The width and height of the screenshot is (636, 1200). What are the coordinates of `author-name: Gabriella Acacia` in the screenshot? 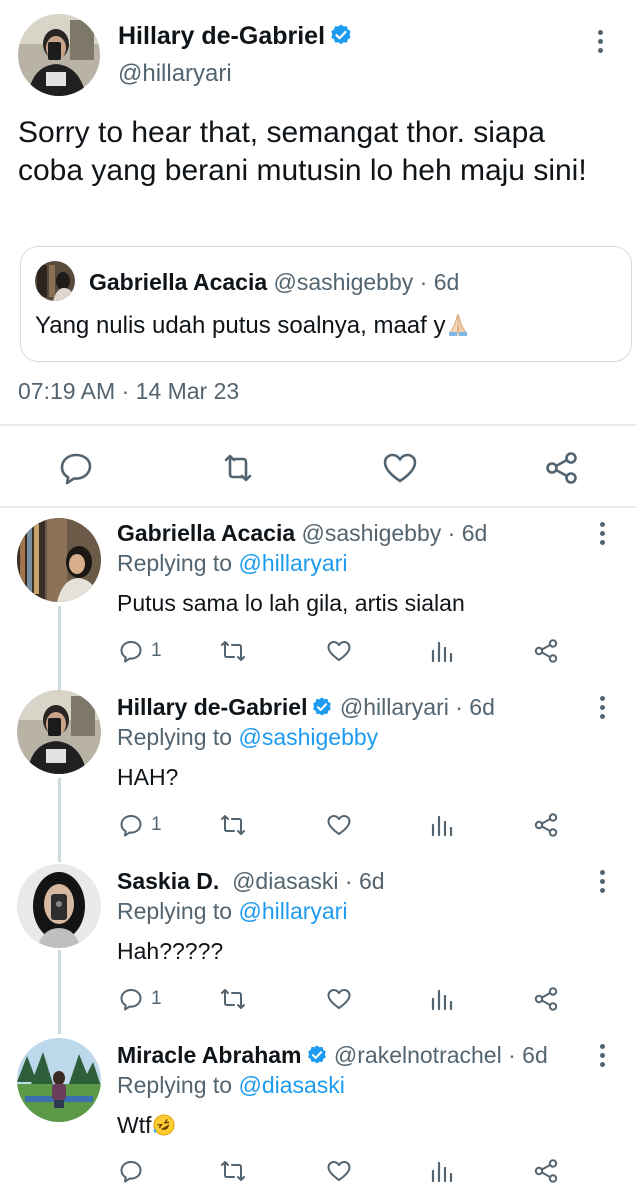 It's located at (206, 533).